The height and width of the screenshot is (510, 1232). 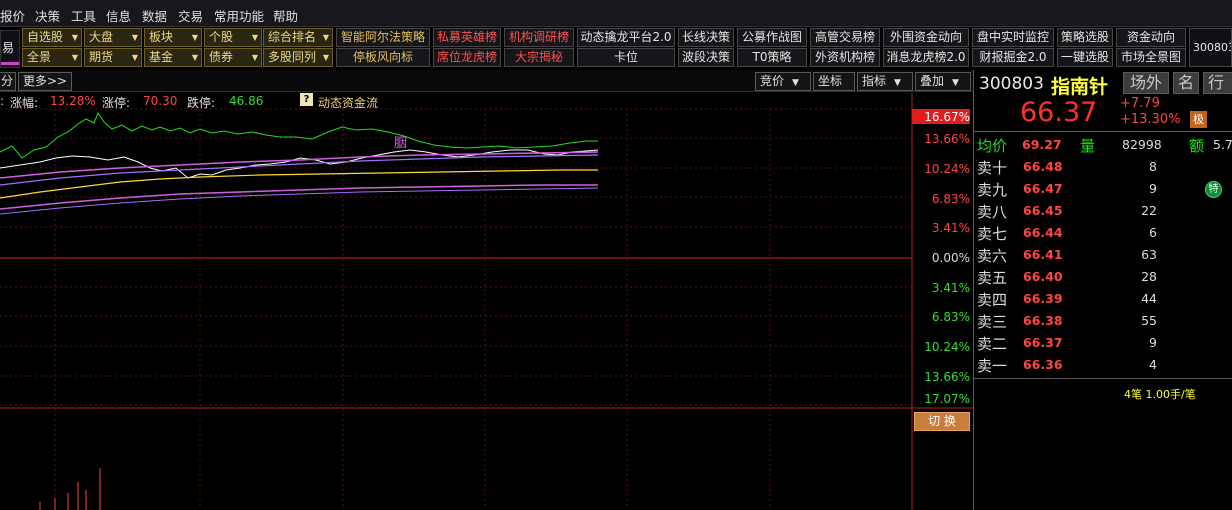 I want to click on ask-row: 卖九 66.47 9, so click(x=1097, y=189).